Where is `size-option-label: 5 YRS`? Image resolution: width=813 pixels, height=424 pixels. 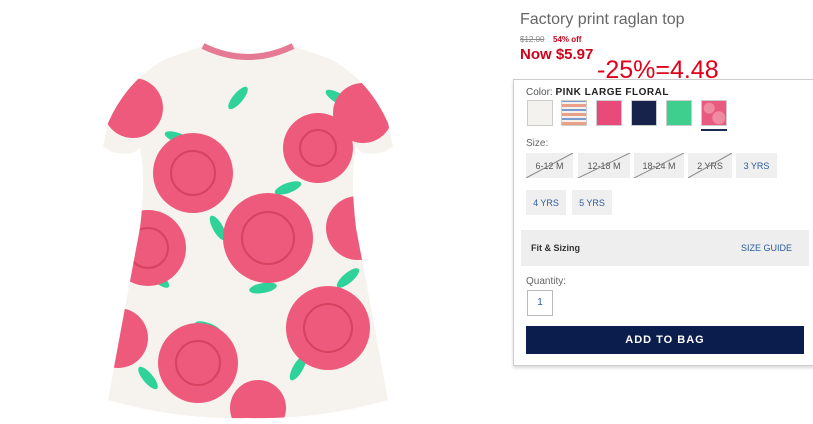
size-option-label: 5 YRS is located at coordinates (592, 202).